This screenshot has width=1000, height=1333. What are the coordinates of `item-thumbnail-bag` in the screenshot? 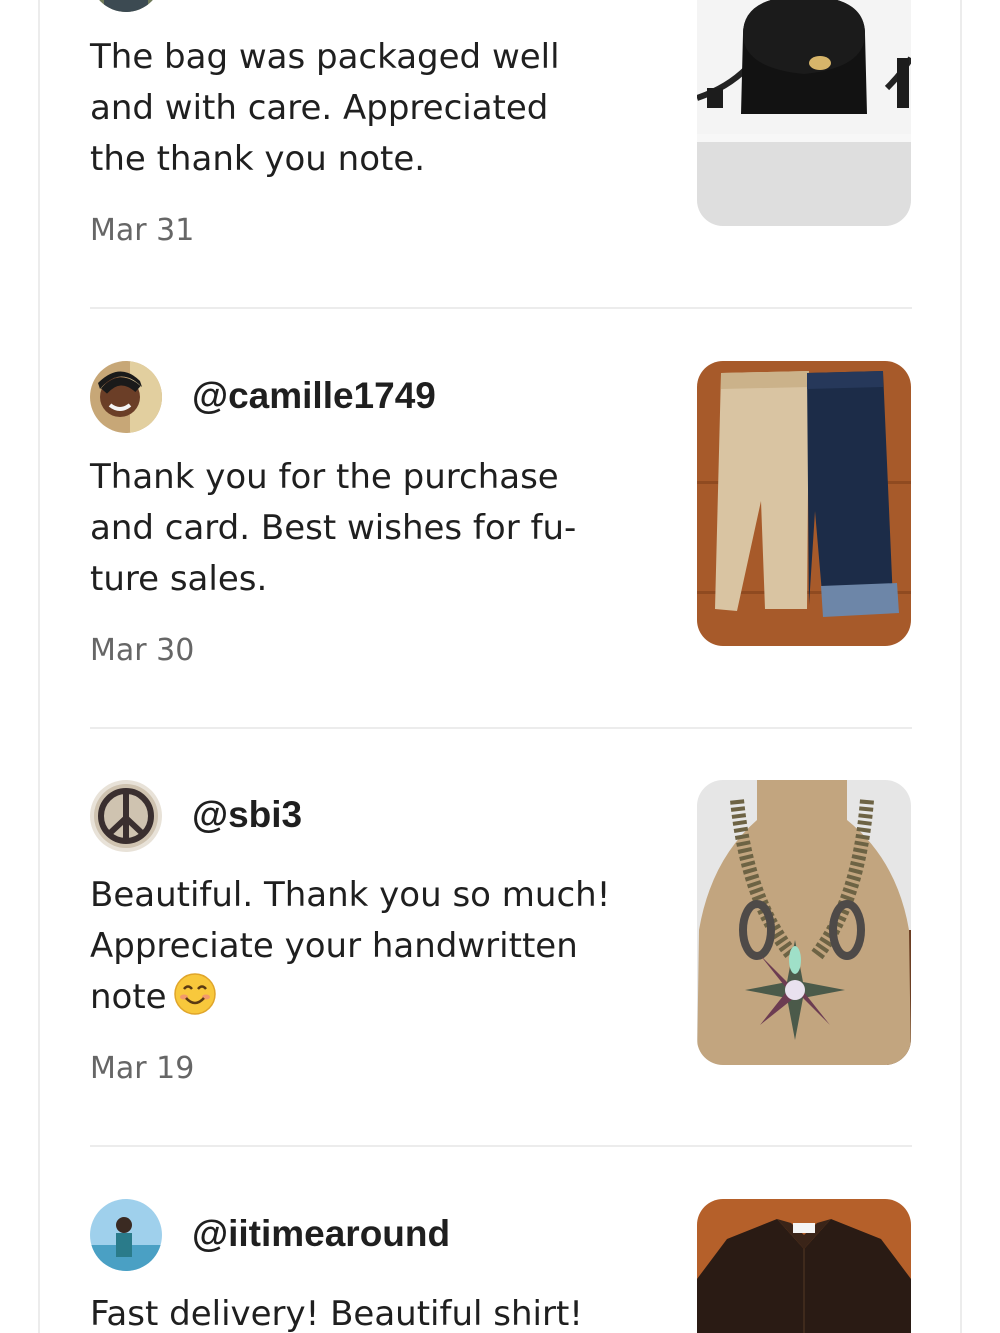 It's located at (804, 113).